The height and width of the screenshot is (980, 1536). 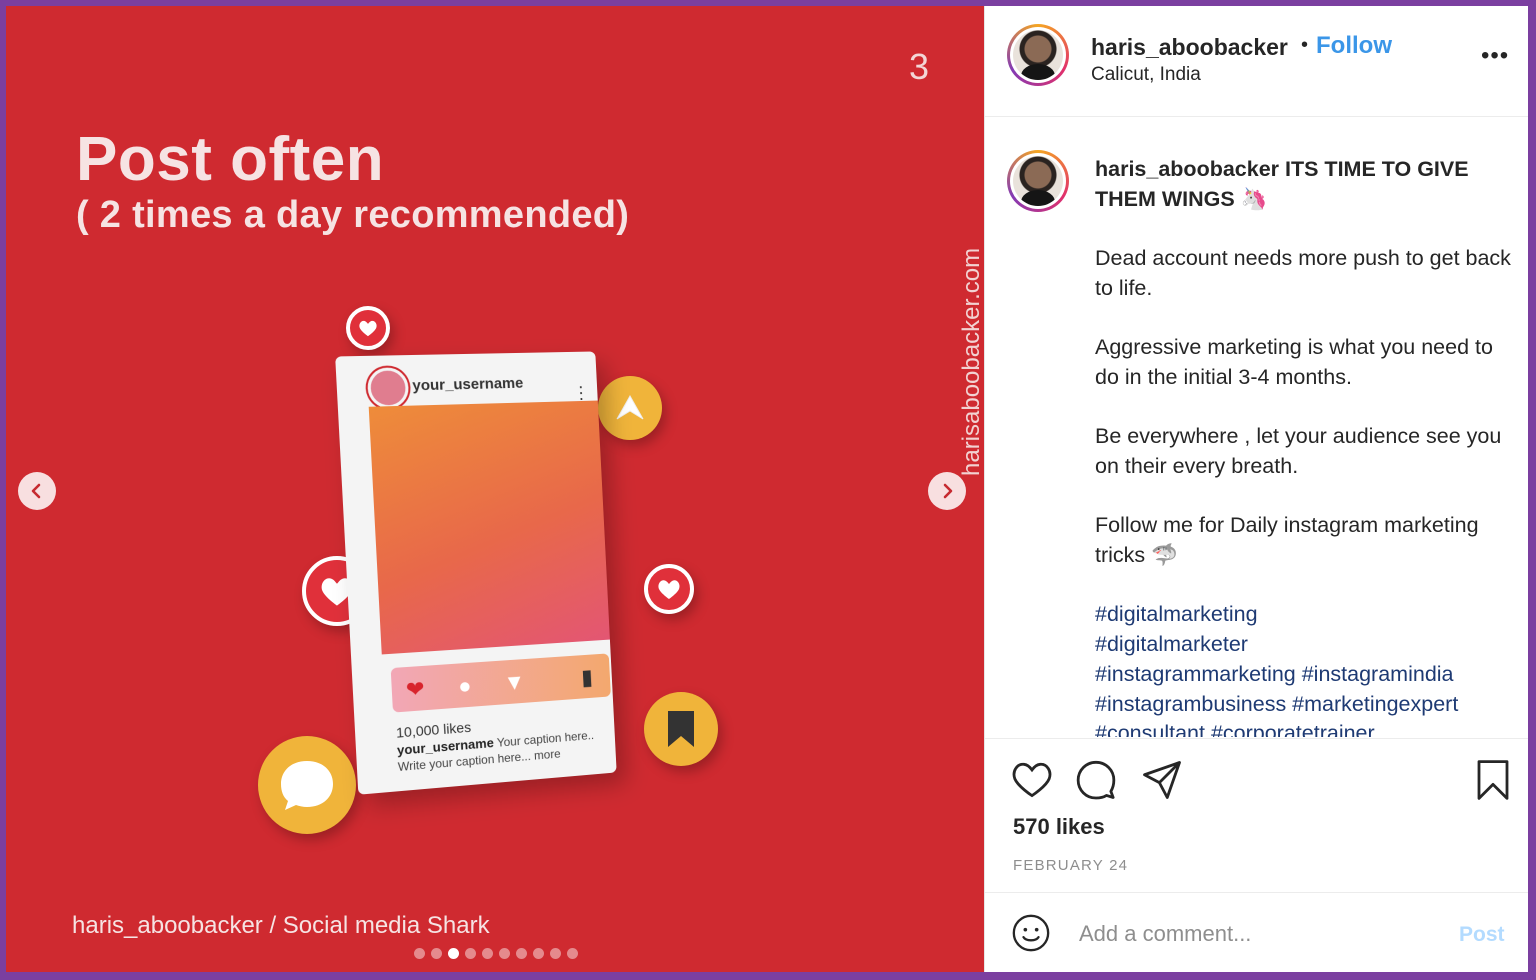 I want to click on slide-subheadline: ( 2 times a day recommended), so click(x=353, y=215).